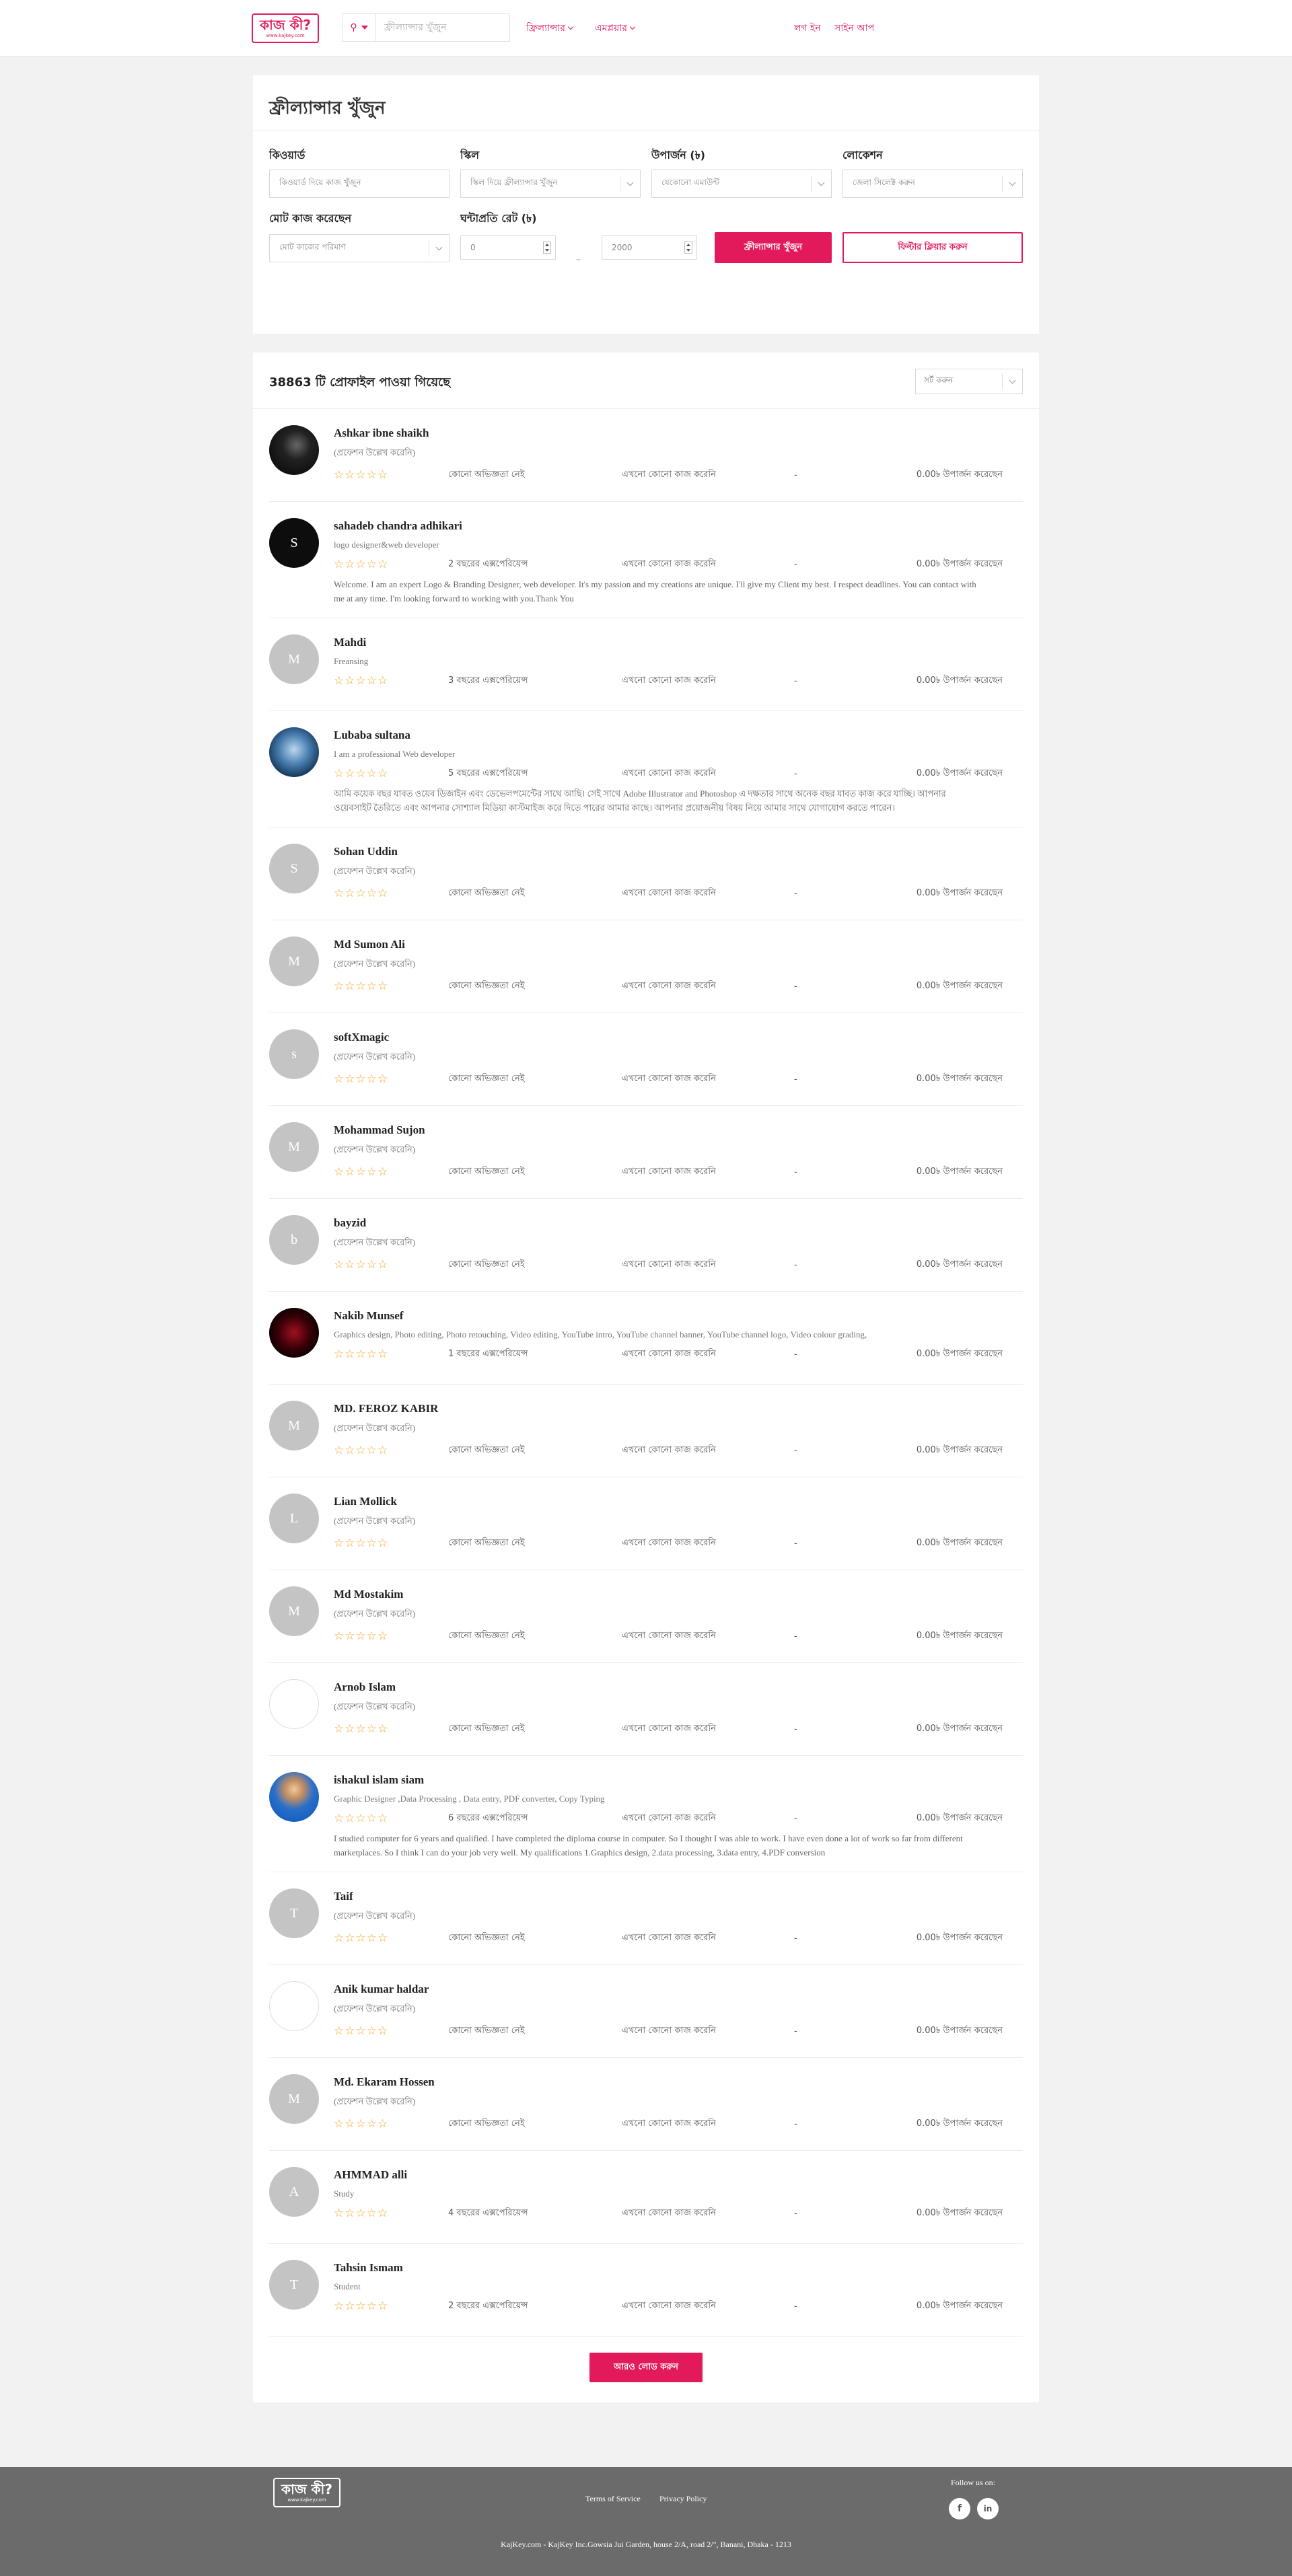 Image resolution: width=1292 pixels, height=2576 pixels. Describe the element at coordinates (287, 155) in the screenshot. I see `keyword-label: কিওয়ার্ড` at that location.